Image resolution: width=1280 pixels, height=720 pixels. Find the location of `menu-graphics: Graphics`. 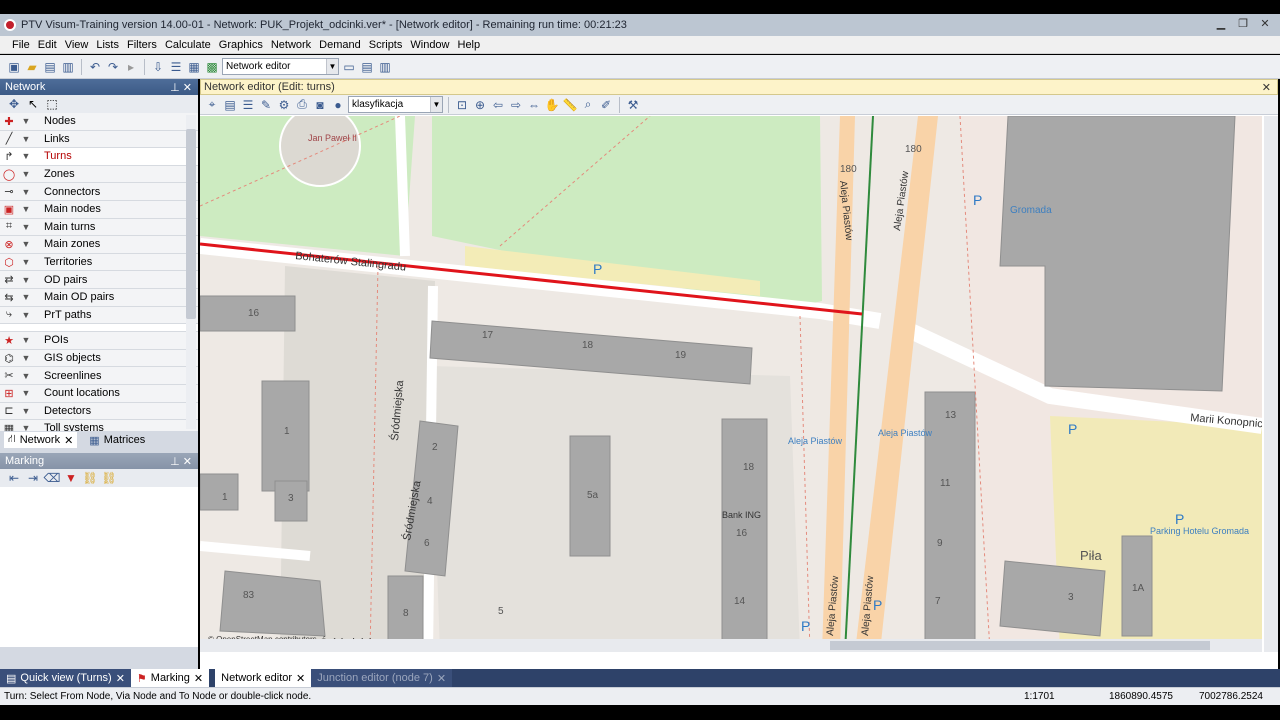

menu-graphics: Graphics is located at coordinates (241, 45).